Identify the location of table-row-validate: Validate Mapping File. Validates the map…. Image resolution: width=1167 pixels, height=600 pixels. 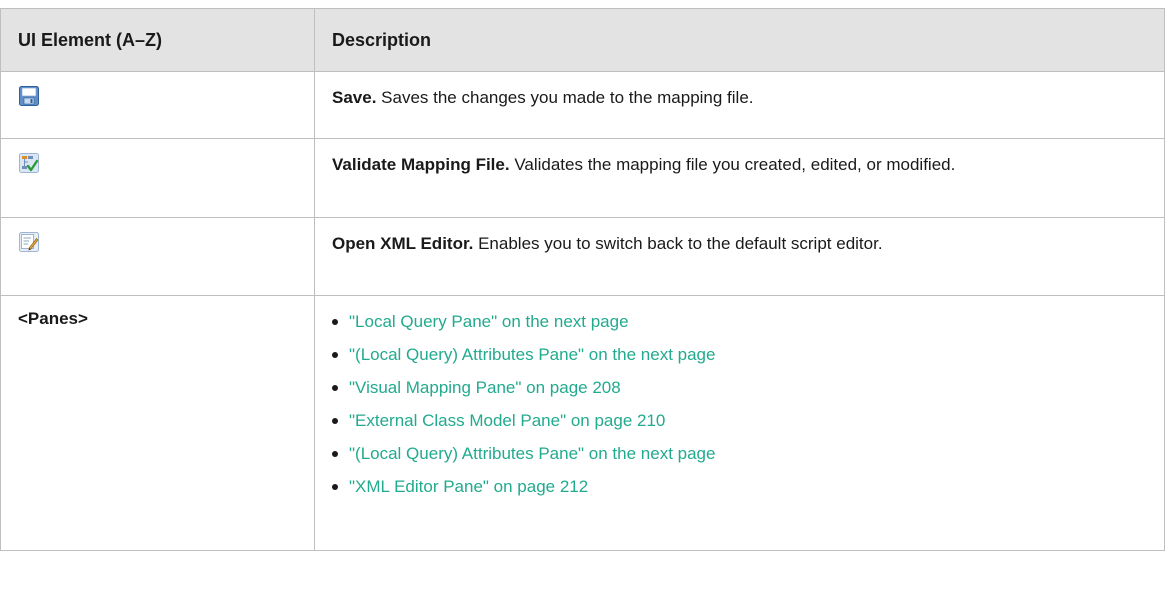
(582, 178).